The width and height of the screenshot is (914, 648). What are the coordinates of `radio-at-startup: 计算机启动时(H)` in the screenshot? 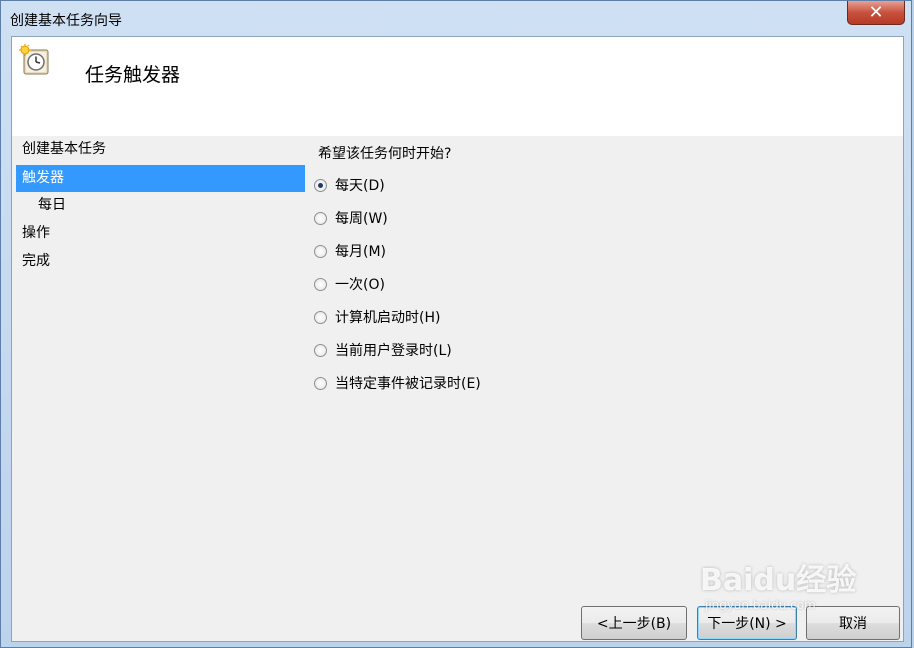 It's located at (377, 317).